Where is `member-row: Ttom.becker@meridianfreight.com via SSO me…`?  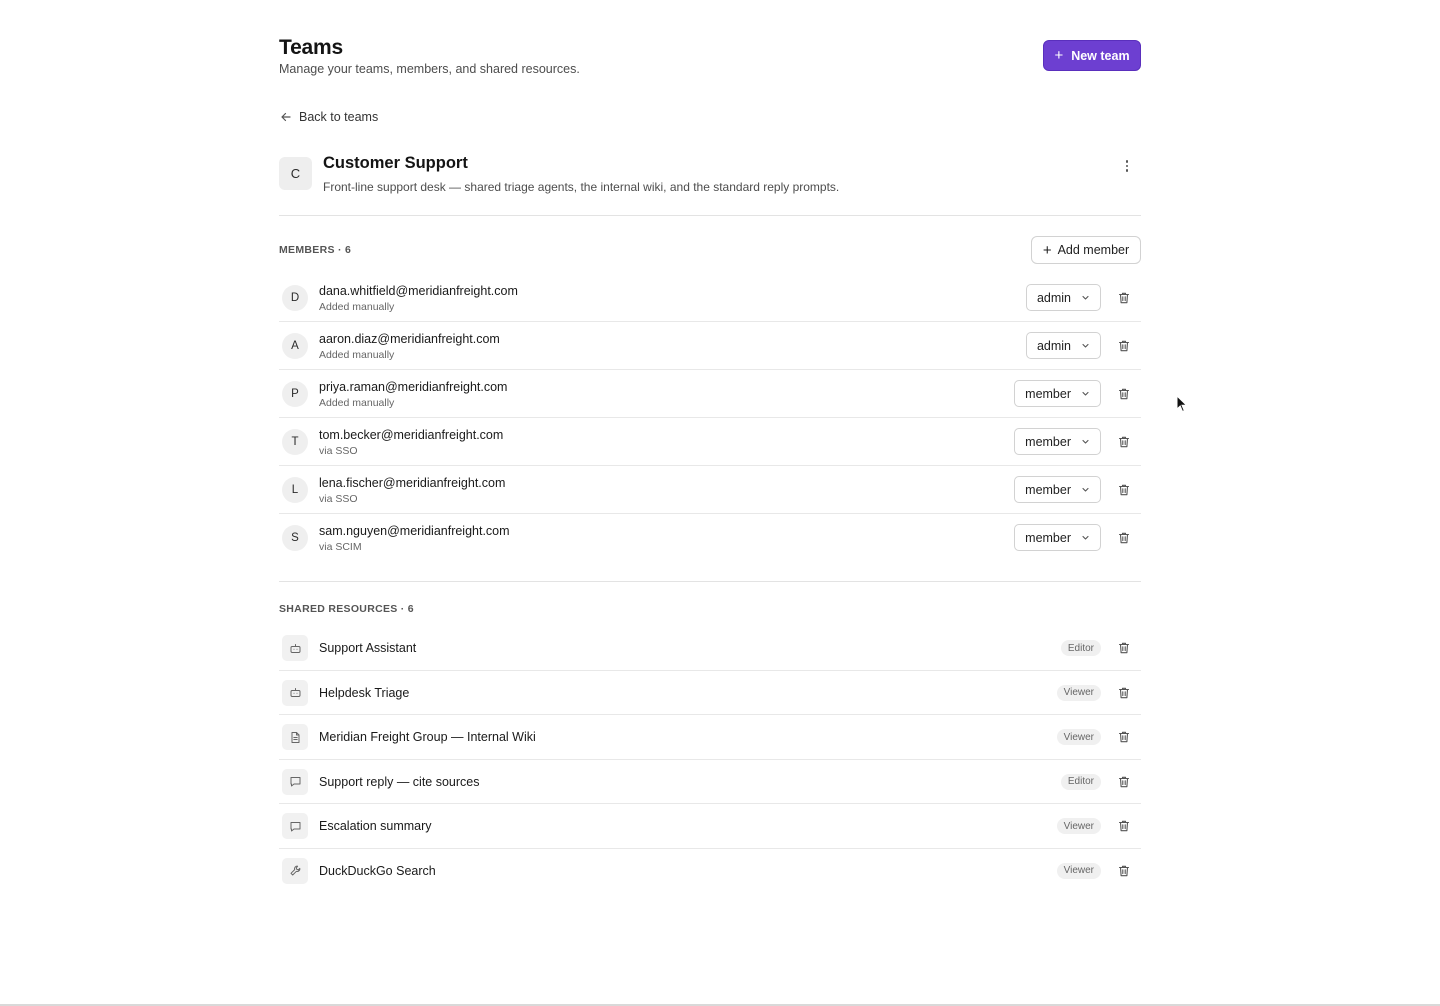 member-row: Ttom.becker@meridianfreight.com via SSO me… is located at coordinates (710, 442).